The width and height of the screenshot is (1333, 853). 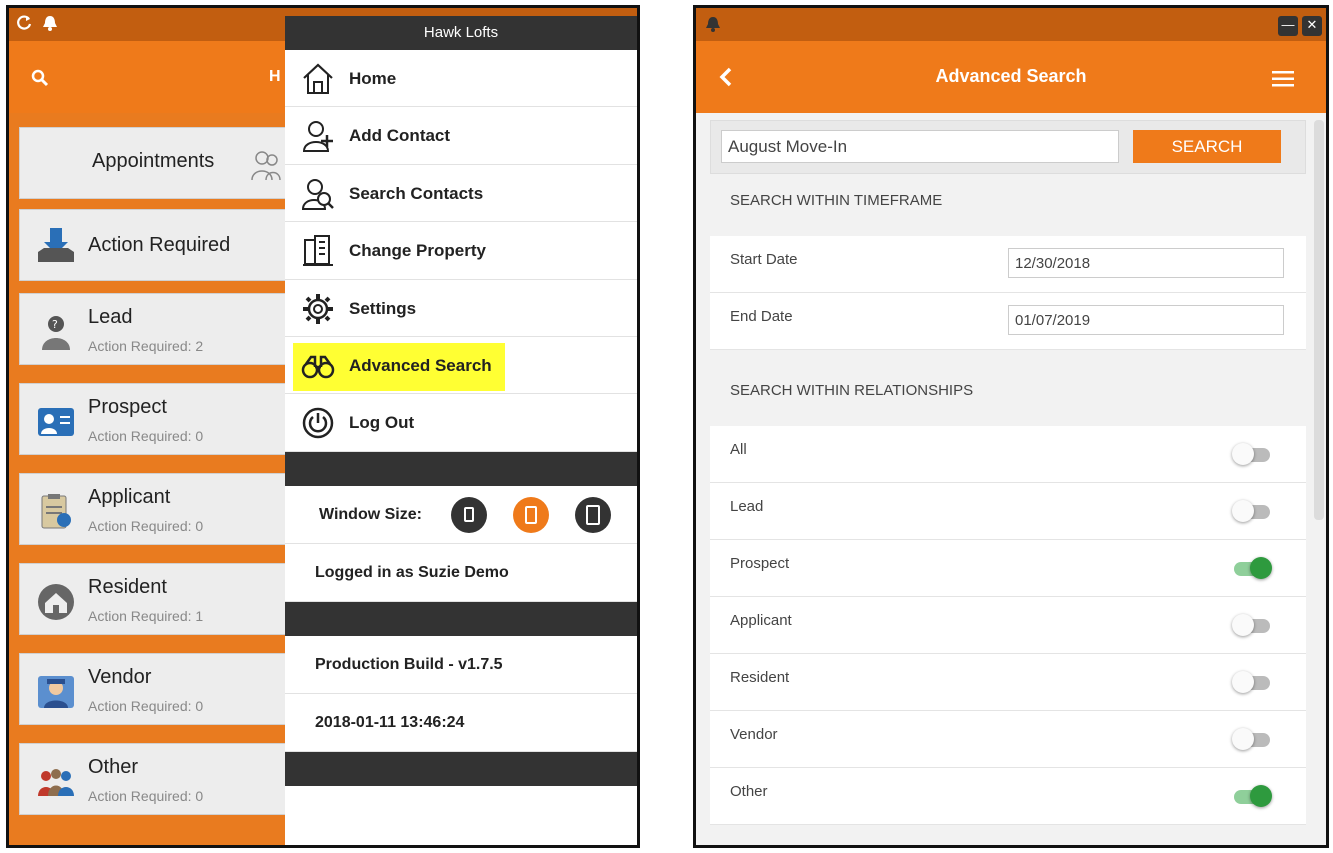 I want to click on card-name: Vendor, so click(x=120, y=677).